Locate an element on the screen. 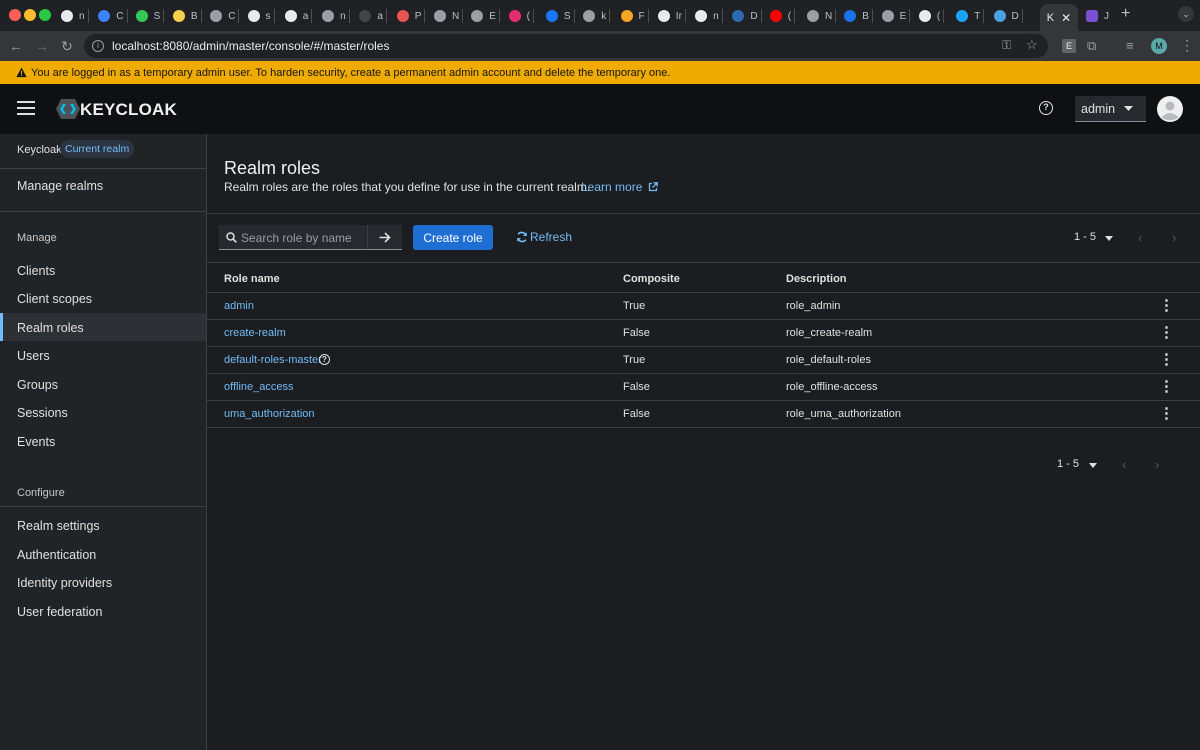 Image resolution: width=1200 pixels, height=750 pixels. caret-down-icon is located at coordinates (1109, 238).